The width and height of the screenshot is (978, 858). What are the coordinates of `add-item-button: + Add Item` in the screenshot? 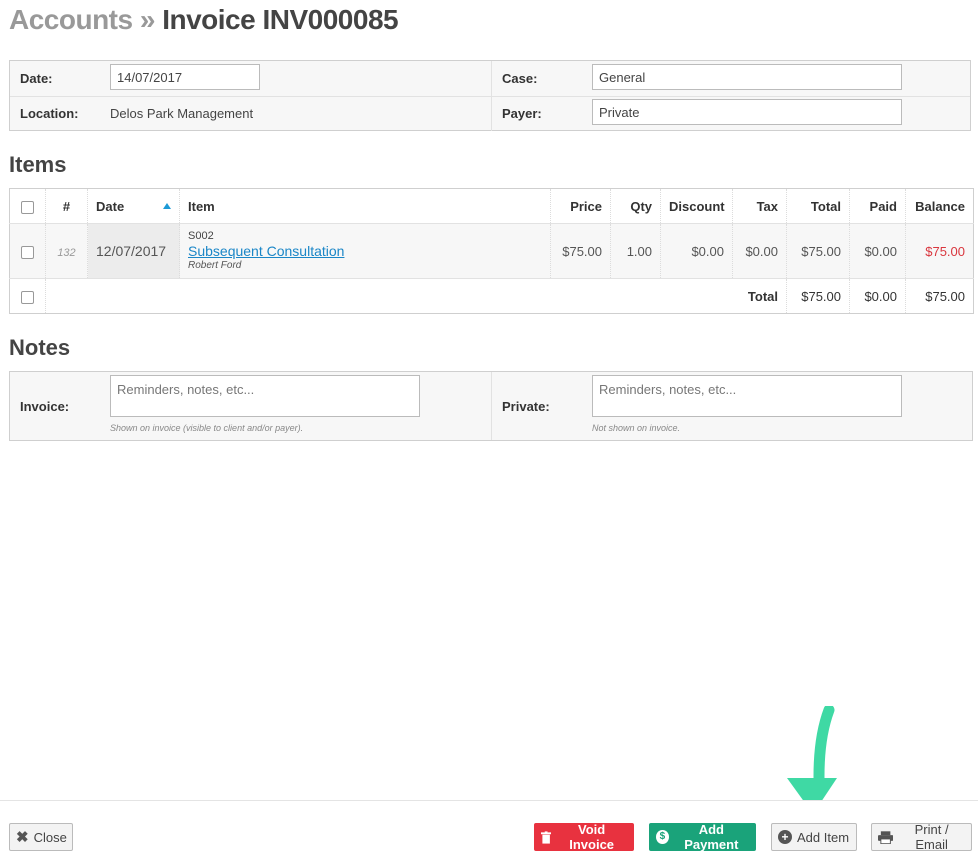 It's located at (814, 837).